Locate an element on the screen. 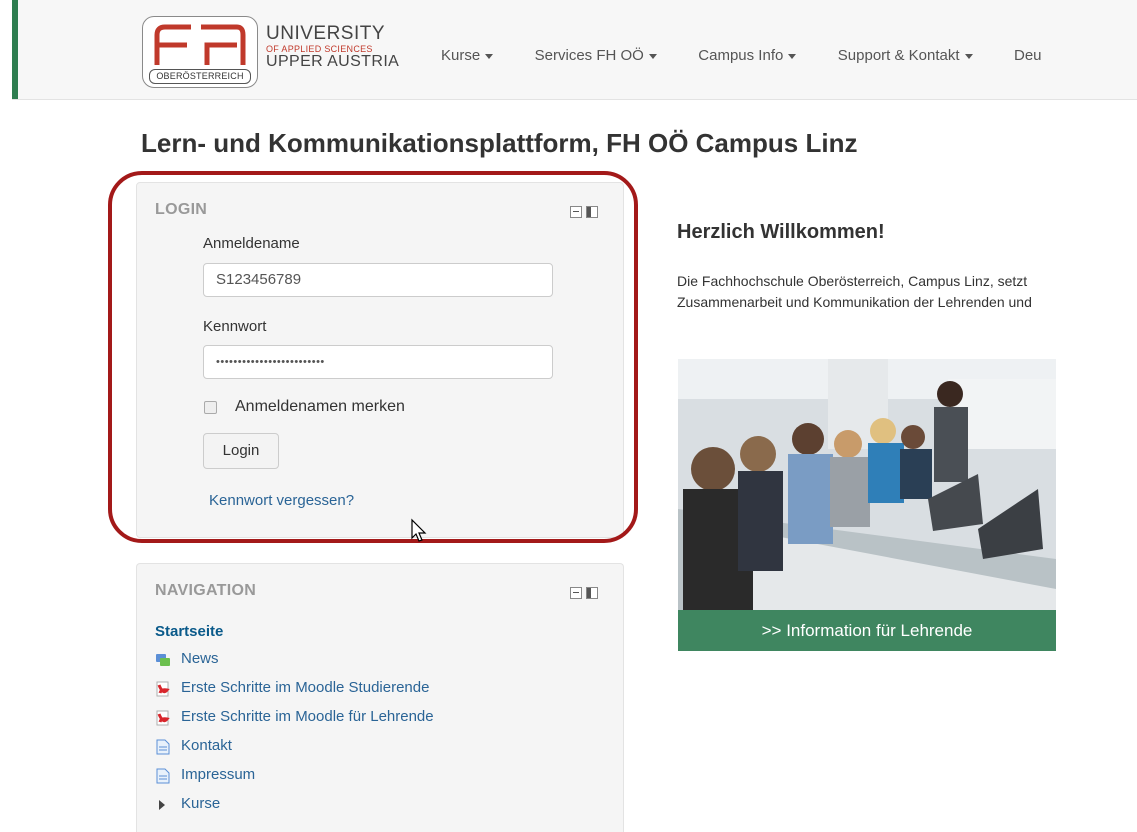  menu-label: Campus Info is located at coordinates (741, 55).